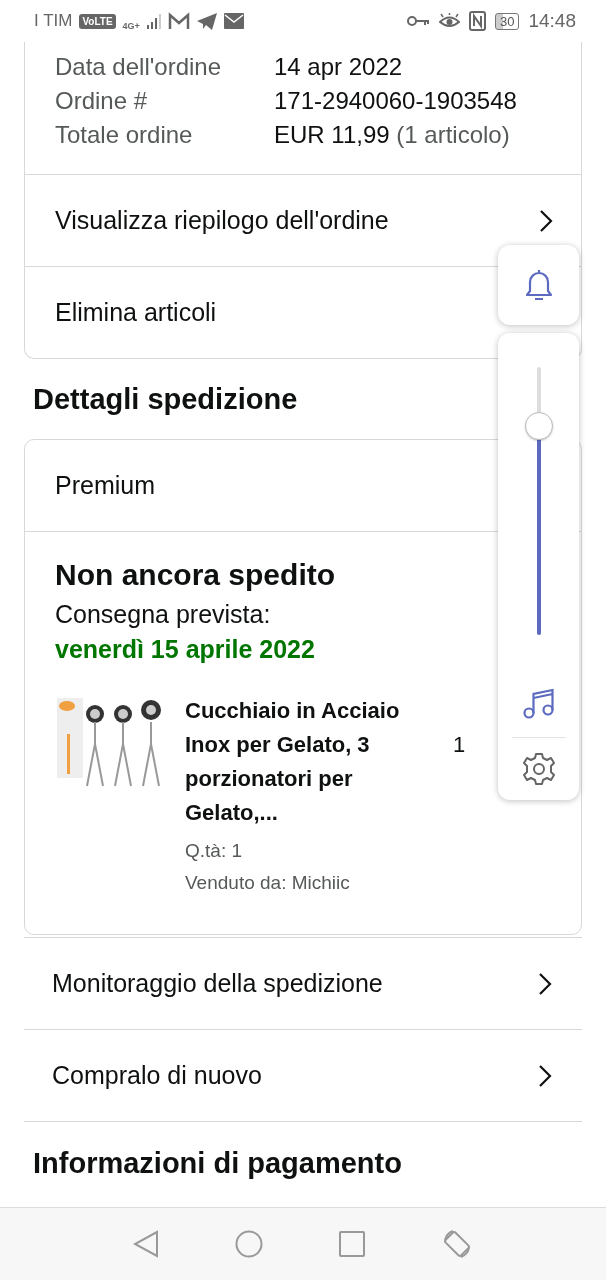  I want to click on network-type: 4G+, so click(131, 26).